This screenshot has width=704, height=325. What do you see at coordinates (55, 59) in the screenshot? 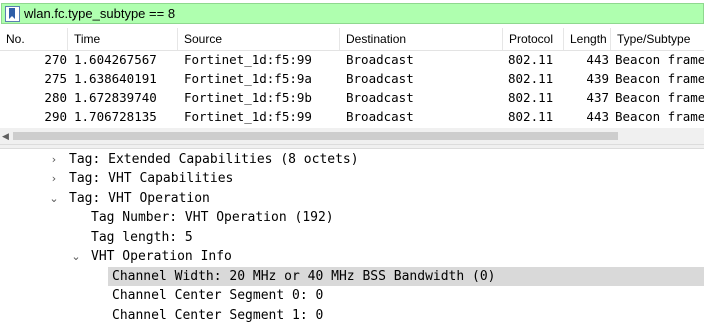
I see `cell-no: 270` at bounding box center [55, 59].